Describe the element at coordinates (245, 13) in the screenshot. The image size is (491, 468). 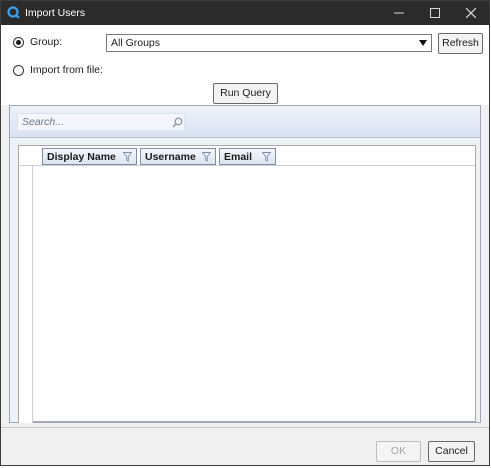
I see `title-bar: Import Users` at that location.